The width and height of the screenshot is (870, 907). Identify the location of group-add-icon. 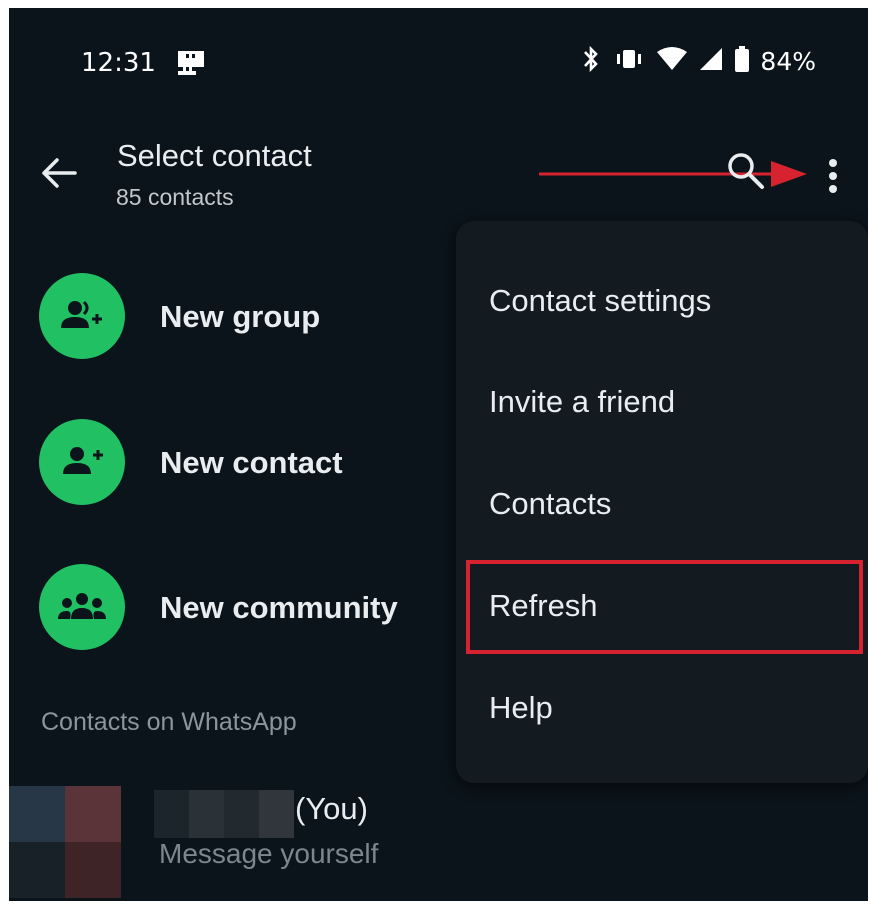
(82, 316).